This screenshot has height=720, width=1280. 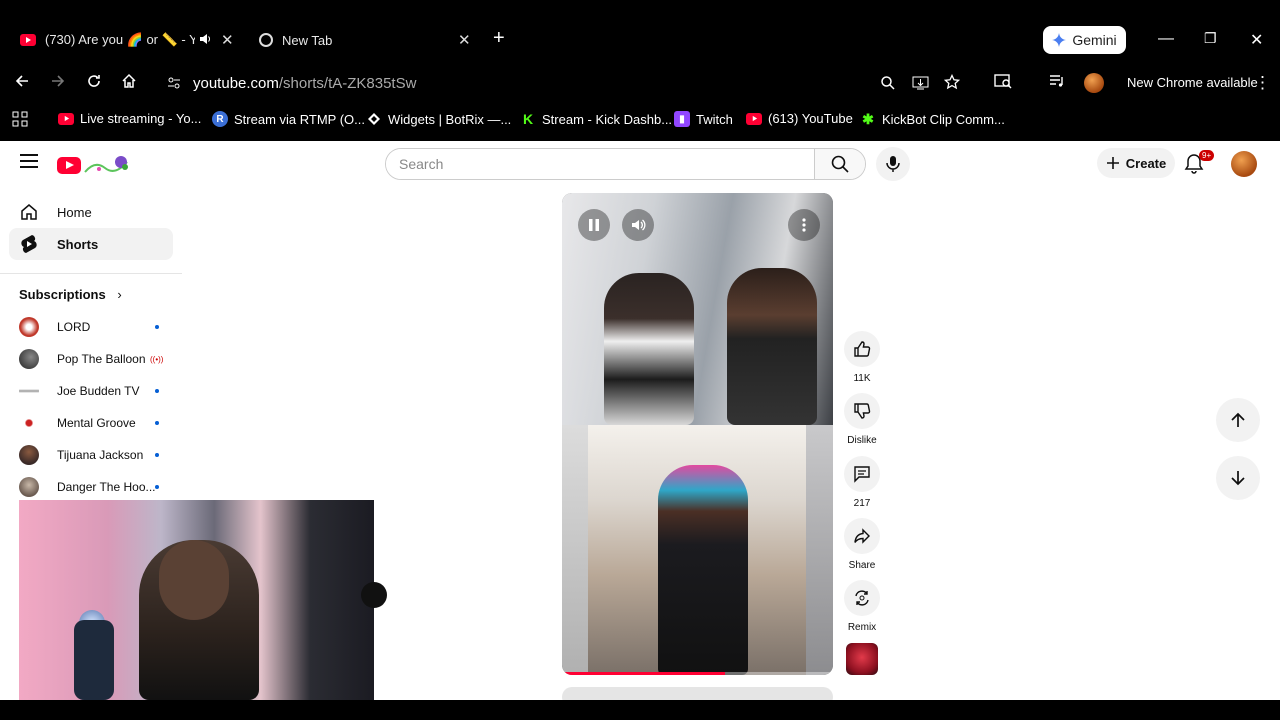 I want to click on dislike-button, so click(x=862, y=411).